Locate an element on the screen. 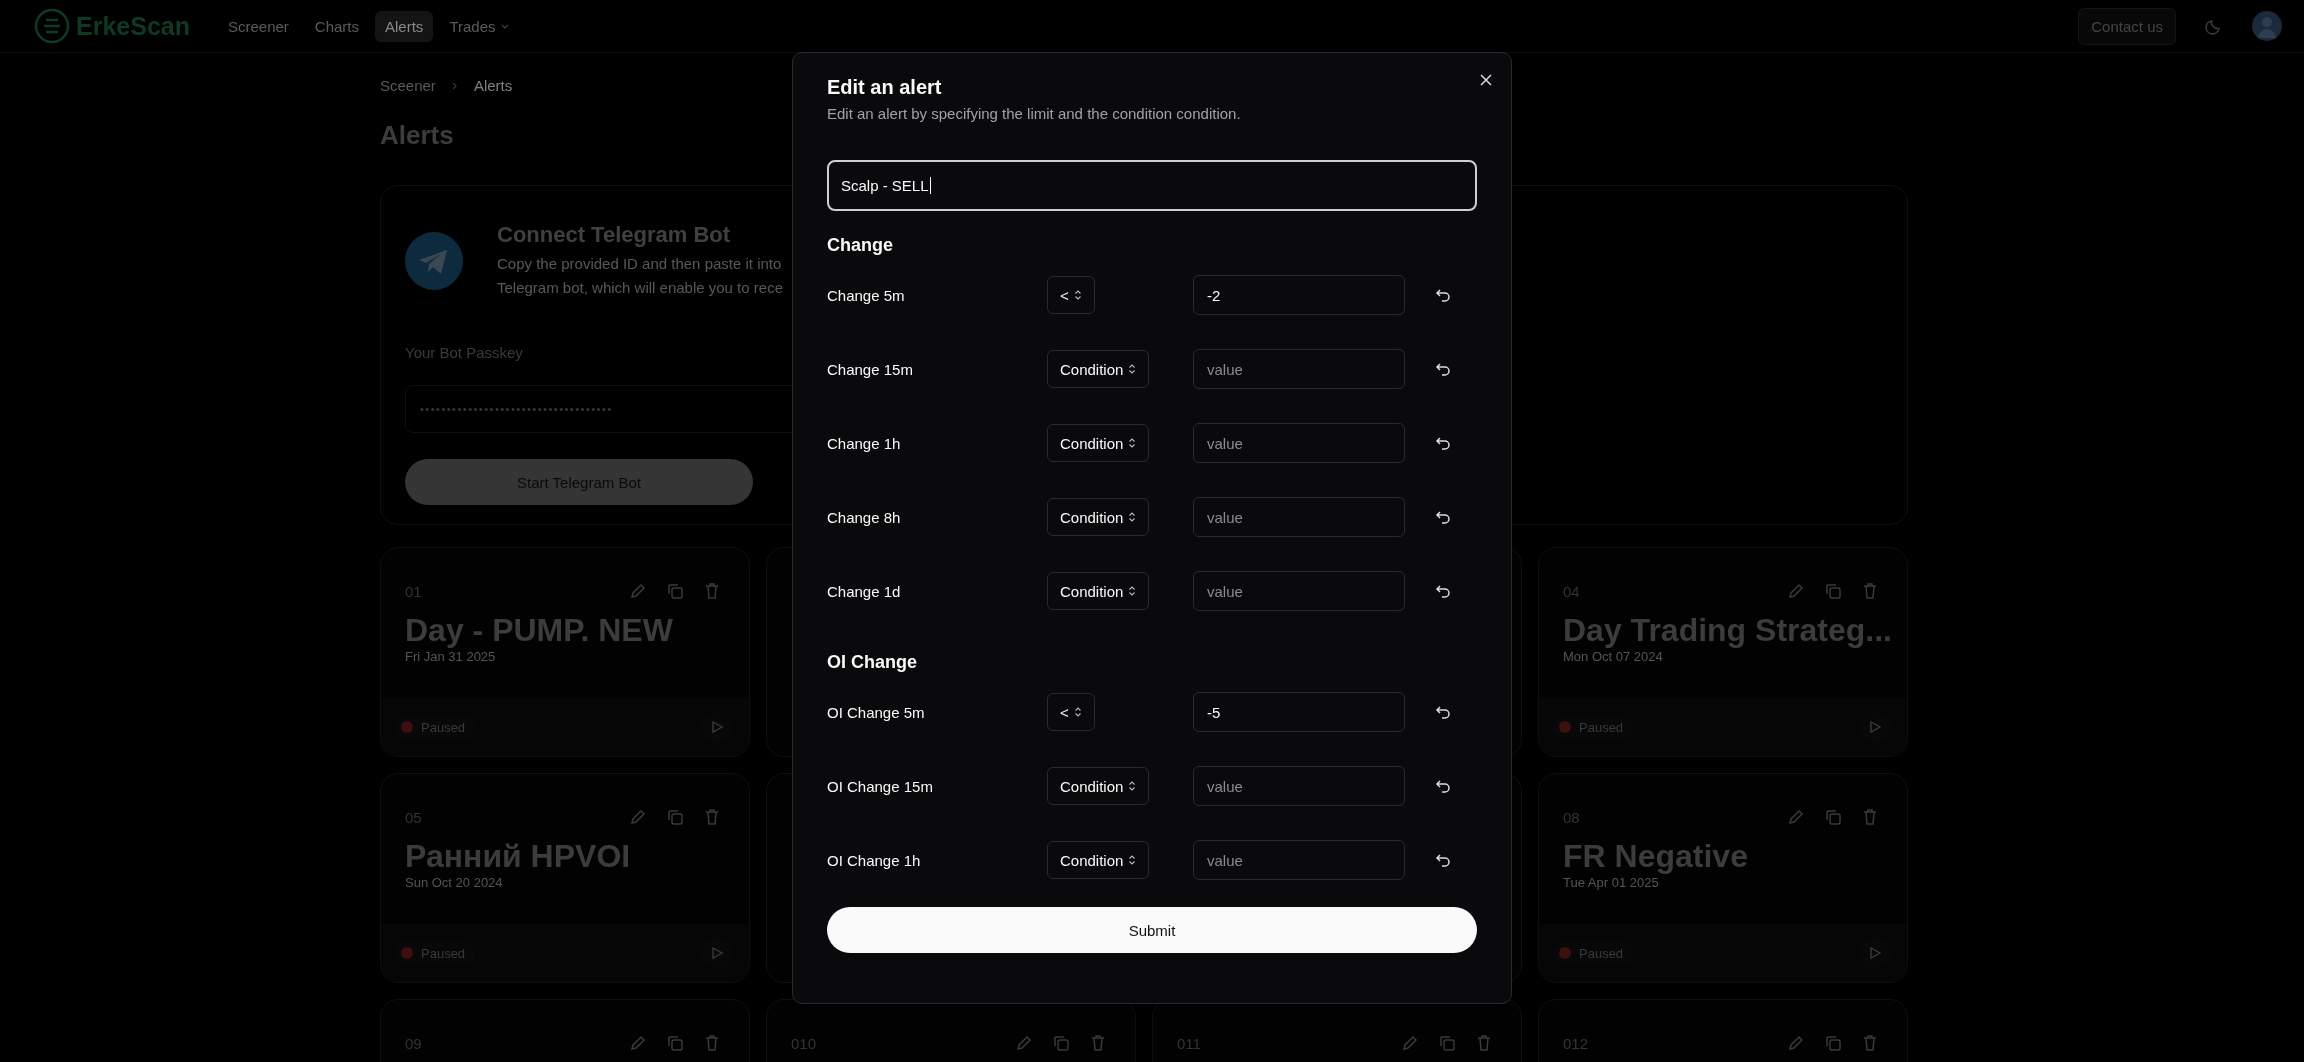 The width and height of the screenshot is (2304, 1062). nav-link: Alerts is located at coordinates (404, 26).